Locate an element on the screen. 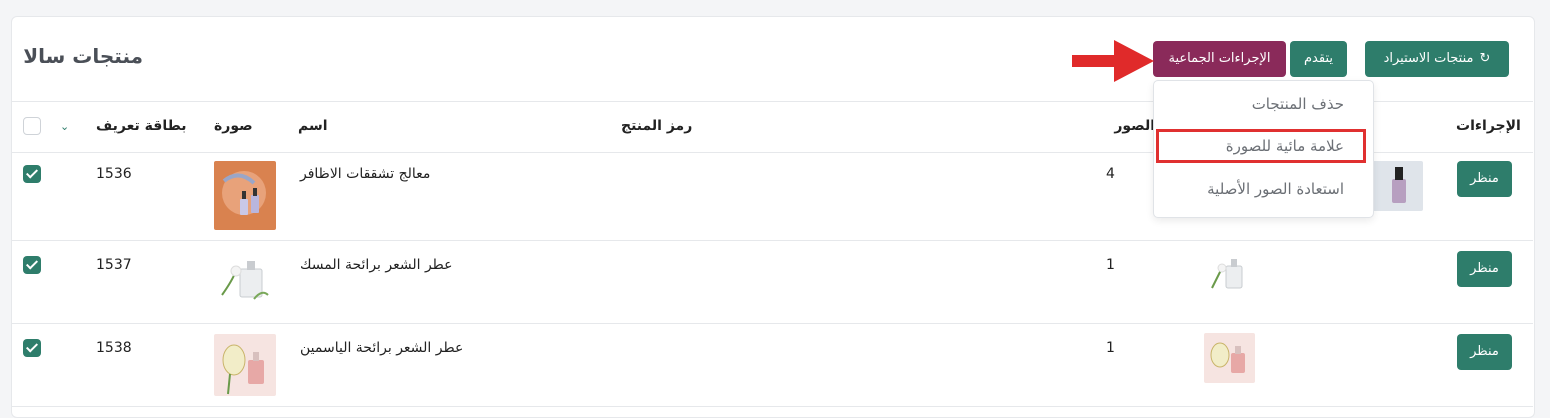 This screenshot has width=1550, height=418. row-name: عطر الشعر برائحة الياسمين is located at coordinates (382, 348).